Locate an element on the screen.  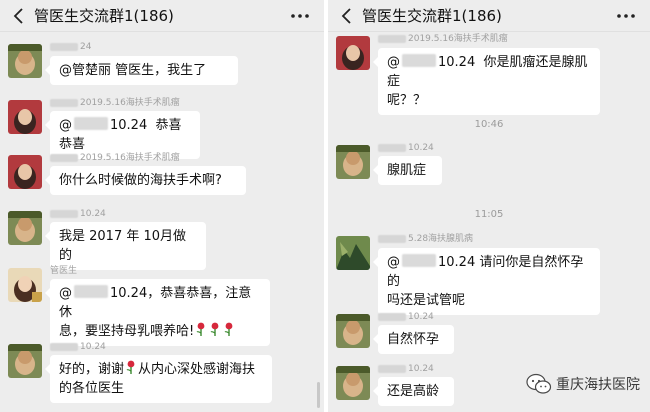
message-bubble: @管楚丽 管医生，我生了 is located at coordinates (141, 70).